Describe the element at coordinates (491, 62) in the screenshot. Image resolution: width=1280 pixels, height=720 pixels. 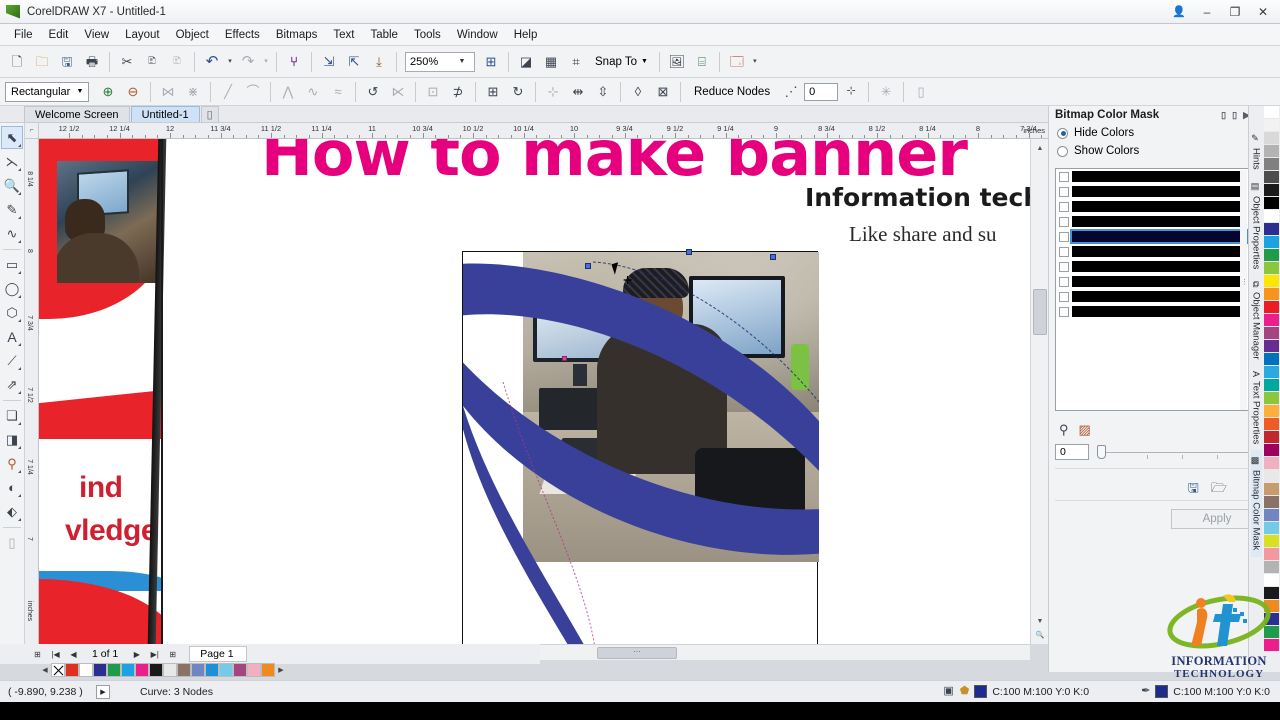
I see `zoom-levels-icon: ⊞` at that location.